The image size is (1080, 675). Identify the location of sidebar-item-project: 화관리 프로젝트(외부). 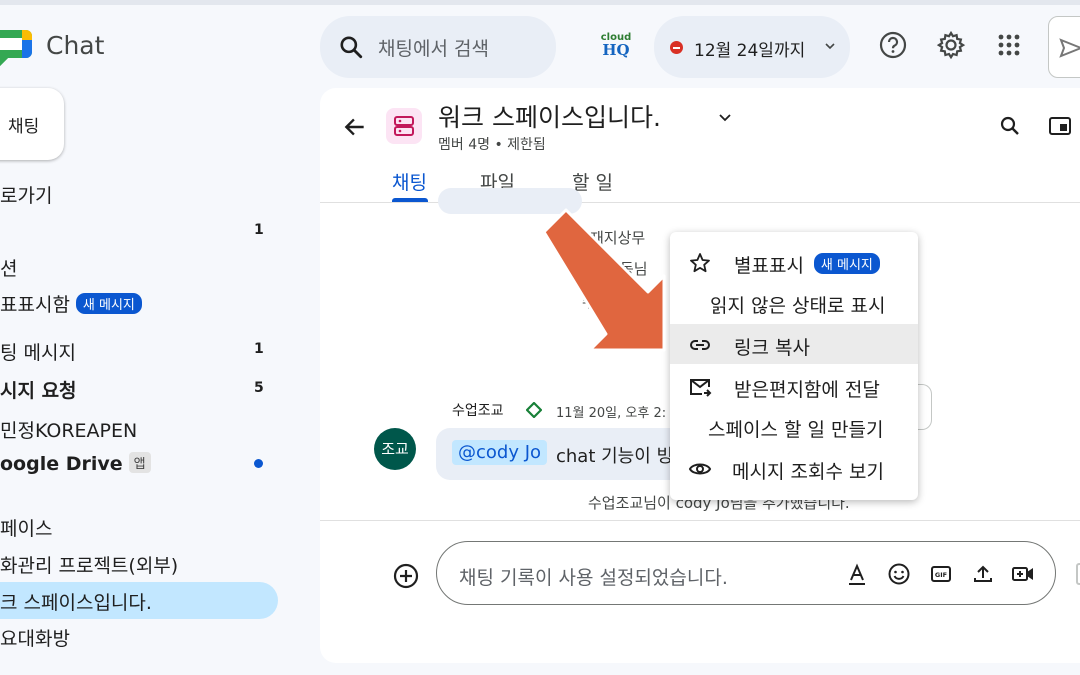
(89, 564).